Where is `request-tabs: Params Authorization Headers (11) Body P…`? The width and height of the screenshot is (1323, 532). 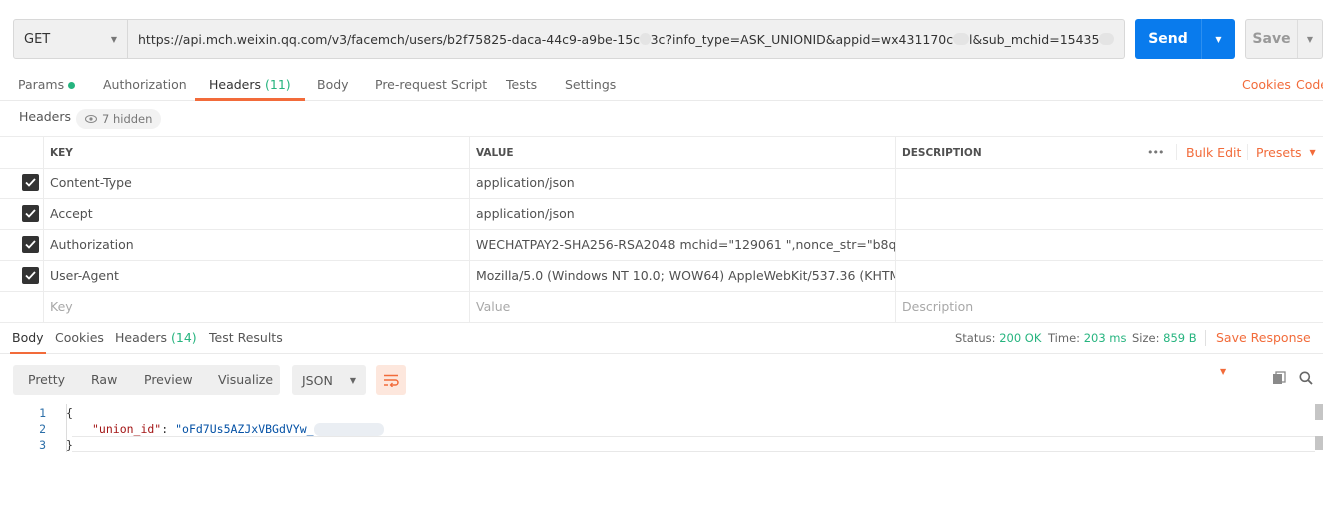 request-tabs: Params Authorization Headers (11) Body P… is located at coordinates (661, 85).